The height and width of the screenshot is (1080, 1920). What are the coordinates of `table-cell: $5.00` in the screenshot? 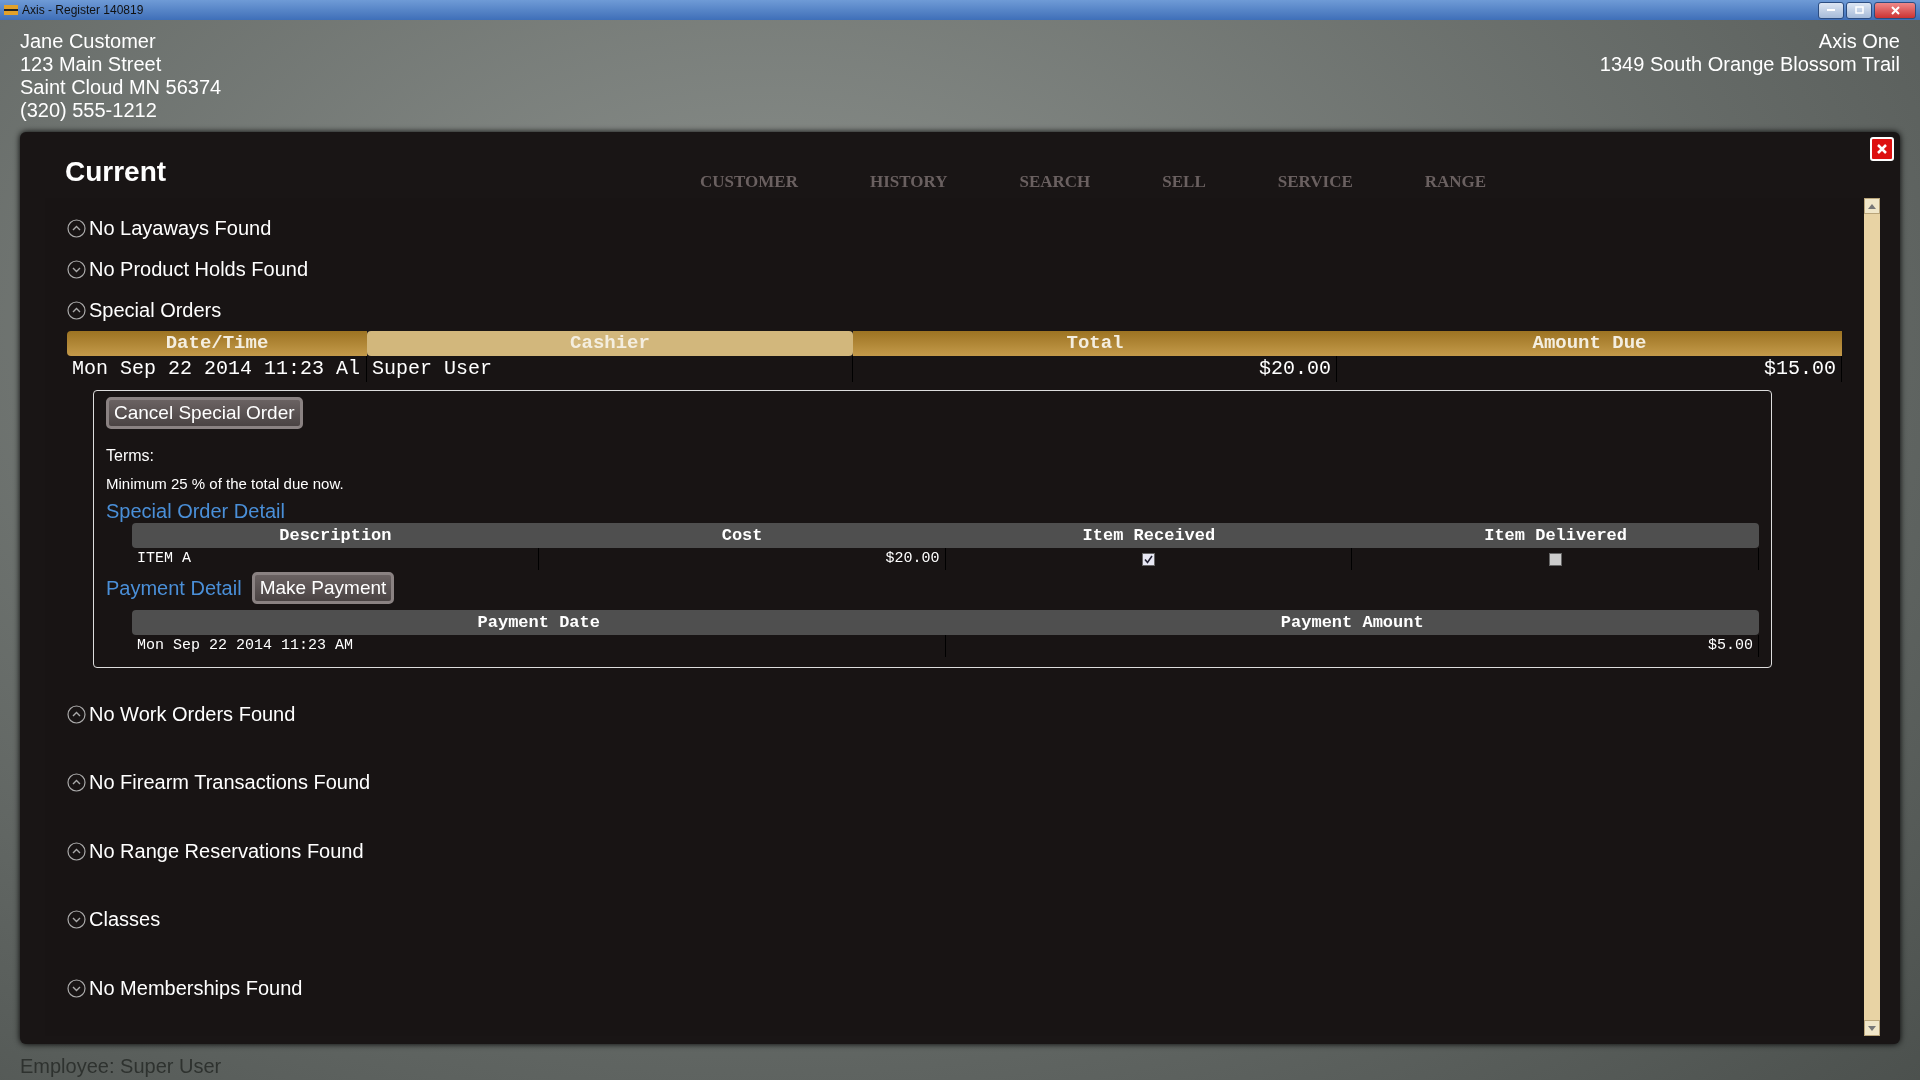 It's located at (1352, 646).